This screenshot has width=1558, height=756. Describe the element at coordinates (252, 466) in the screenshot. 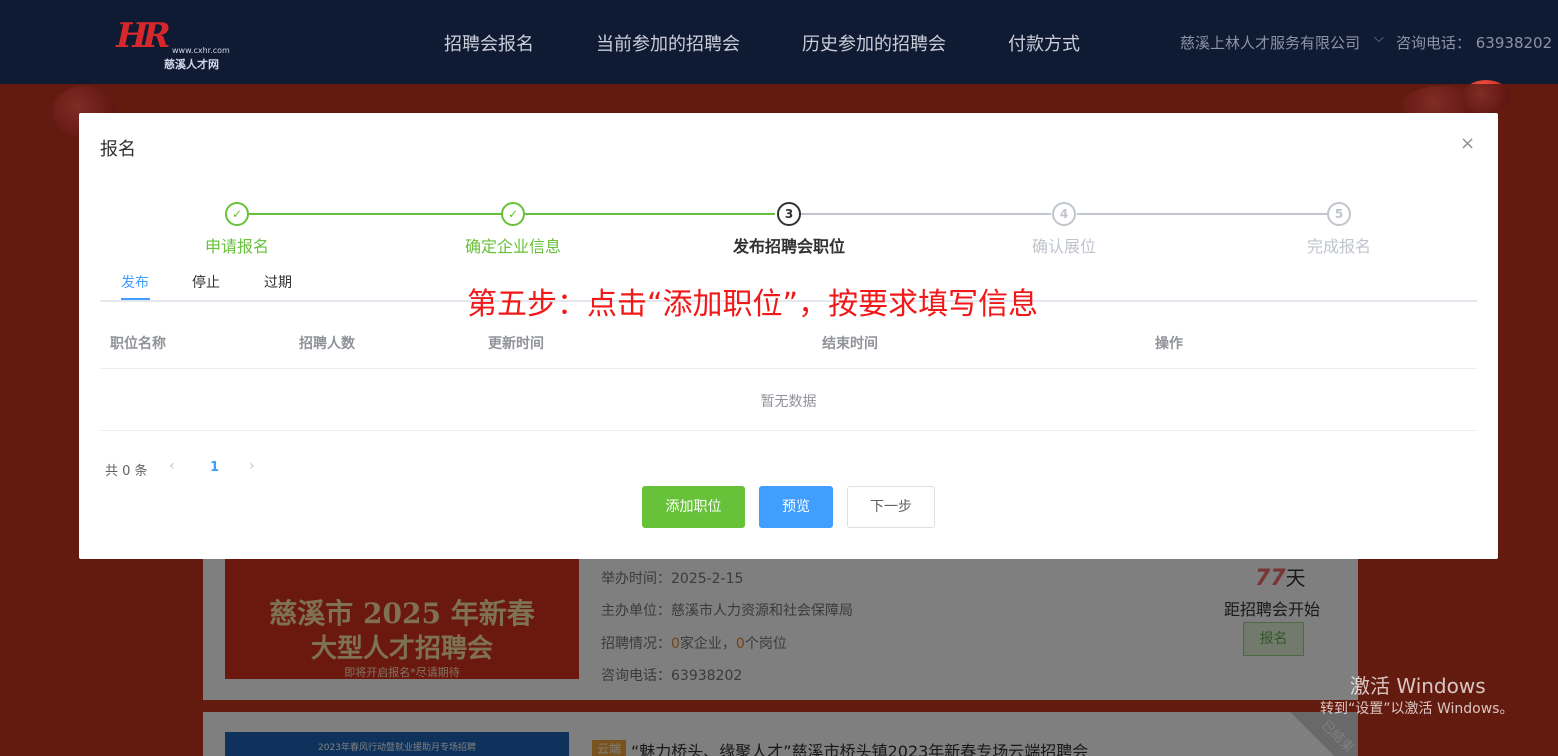

I see `chevron-right-icon: ›` at that location.